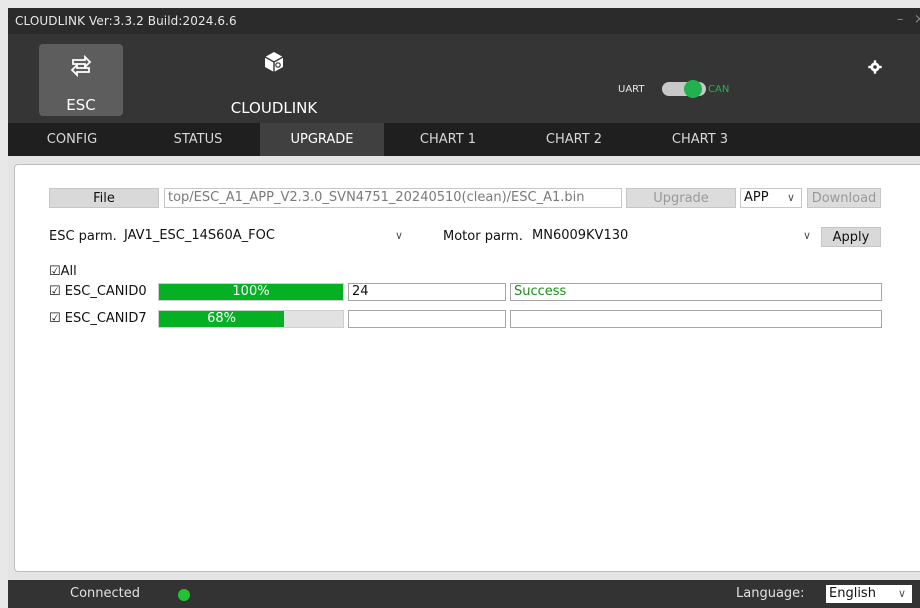 The height and width of the screenshot is (608, 920). Describe the element at coordinates (274, 108) in the screenshot. I see `nav-cloudlink-label: CLOUDLINK` at that location.